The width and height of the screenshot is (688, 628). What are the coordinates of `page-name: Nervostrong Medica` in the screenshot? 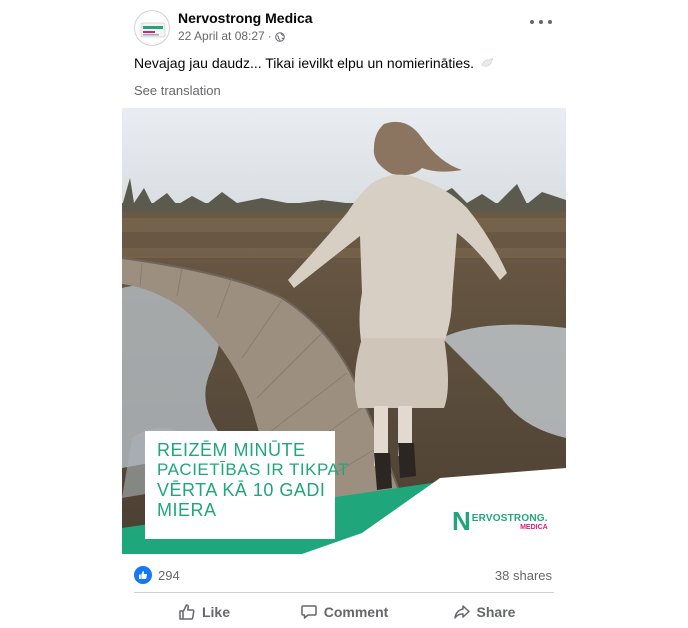 It's located at (245, 18).